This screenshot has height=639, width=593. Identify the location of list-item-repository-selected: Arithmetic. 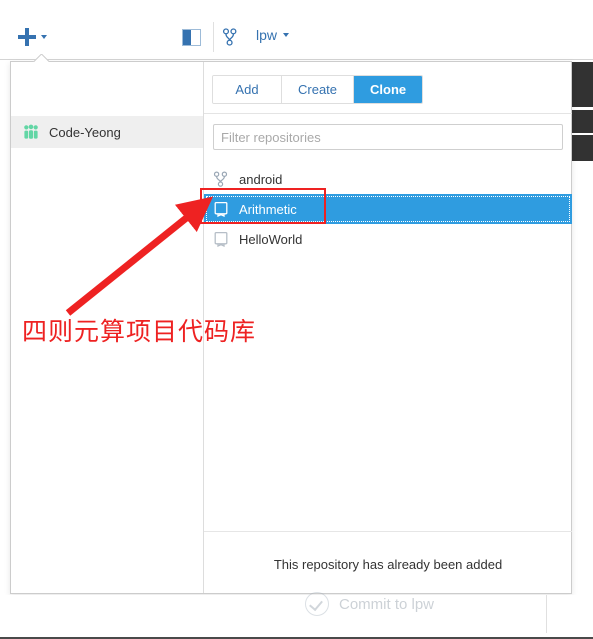
(388, 209).